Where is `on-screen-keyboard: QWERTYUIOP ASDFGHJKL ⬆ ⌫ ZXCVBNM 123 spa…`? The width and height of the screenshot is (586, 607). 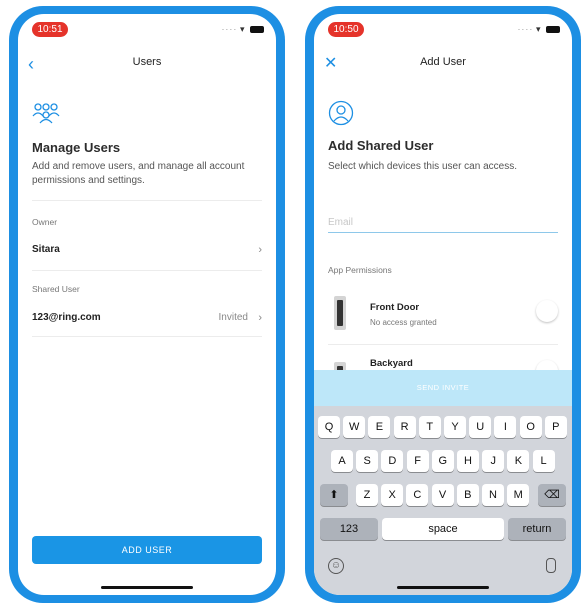
on-screen-keyboard: QWERTYUIOP ASDFGHJKL ⬆ ⌫ ZXCVBNM 123 spa… is located at coordinates (443, 500).